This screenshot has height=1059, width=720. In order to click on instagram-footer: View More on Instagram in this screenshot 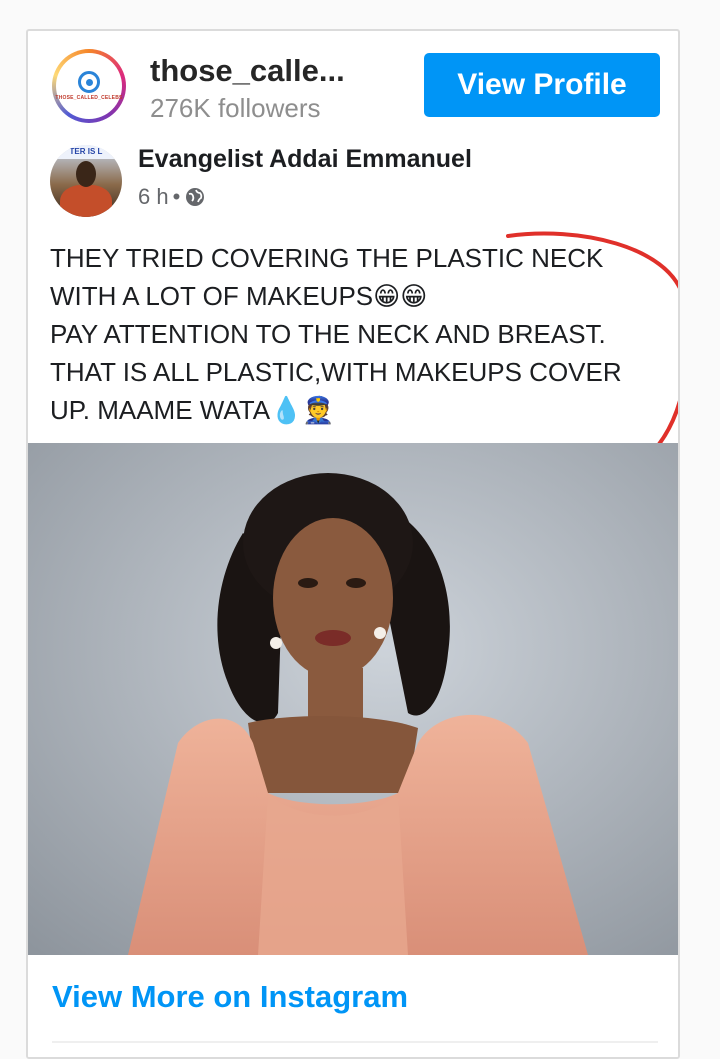, I will do `click(353, 1006)`.